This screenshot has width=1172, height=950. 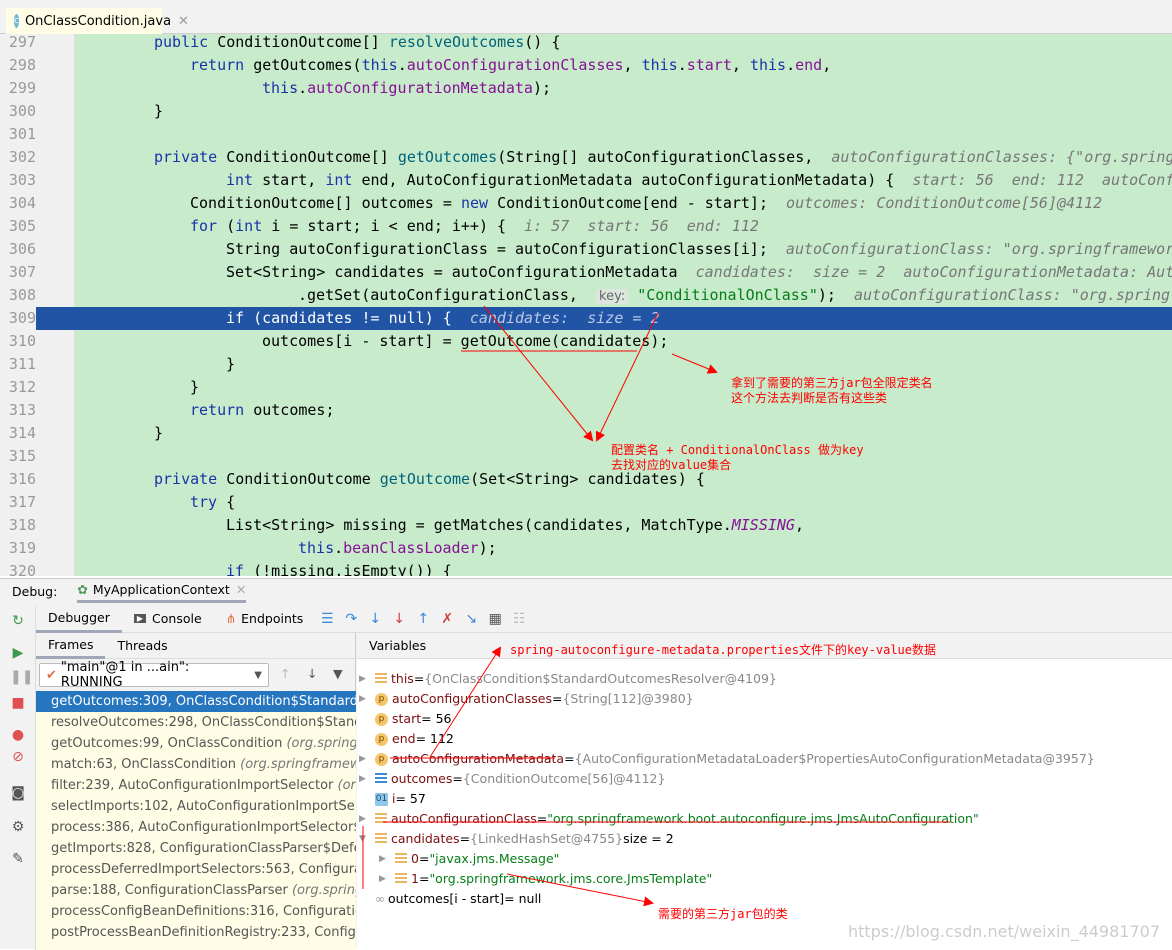 What do you see at coordinates (190, 479) in the screenshot?
I see `code-token: private` at bounding box center [190, 479].